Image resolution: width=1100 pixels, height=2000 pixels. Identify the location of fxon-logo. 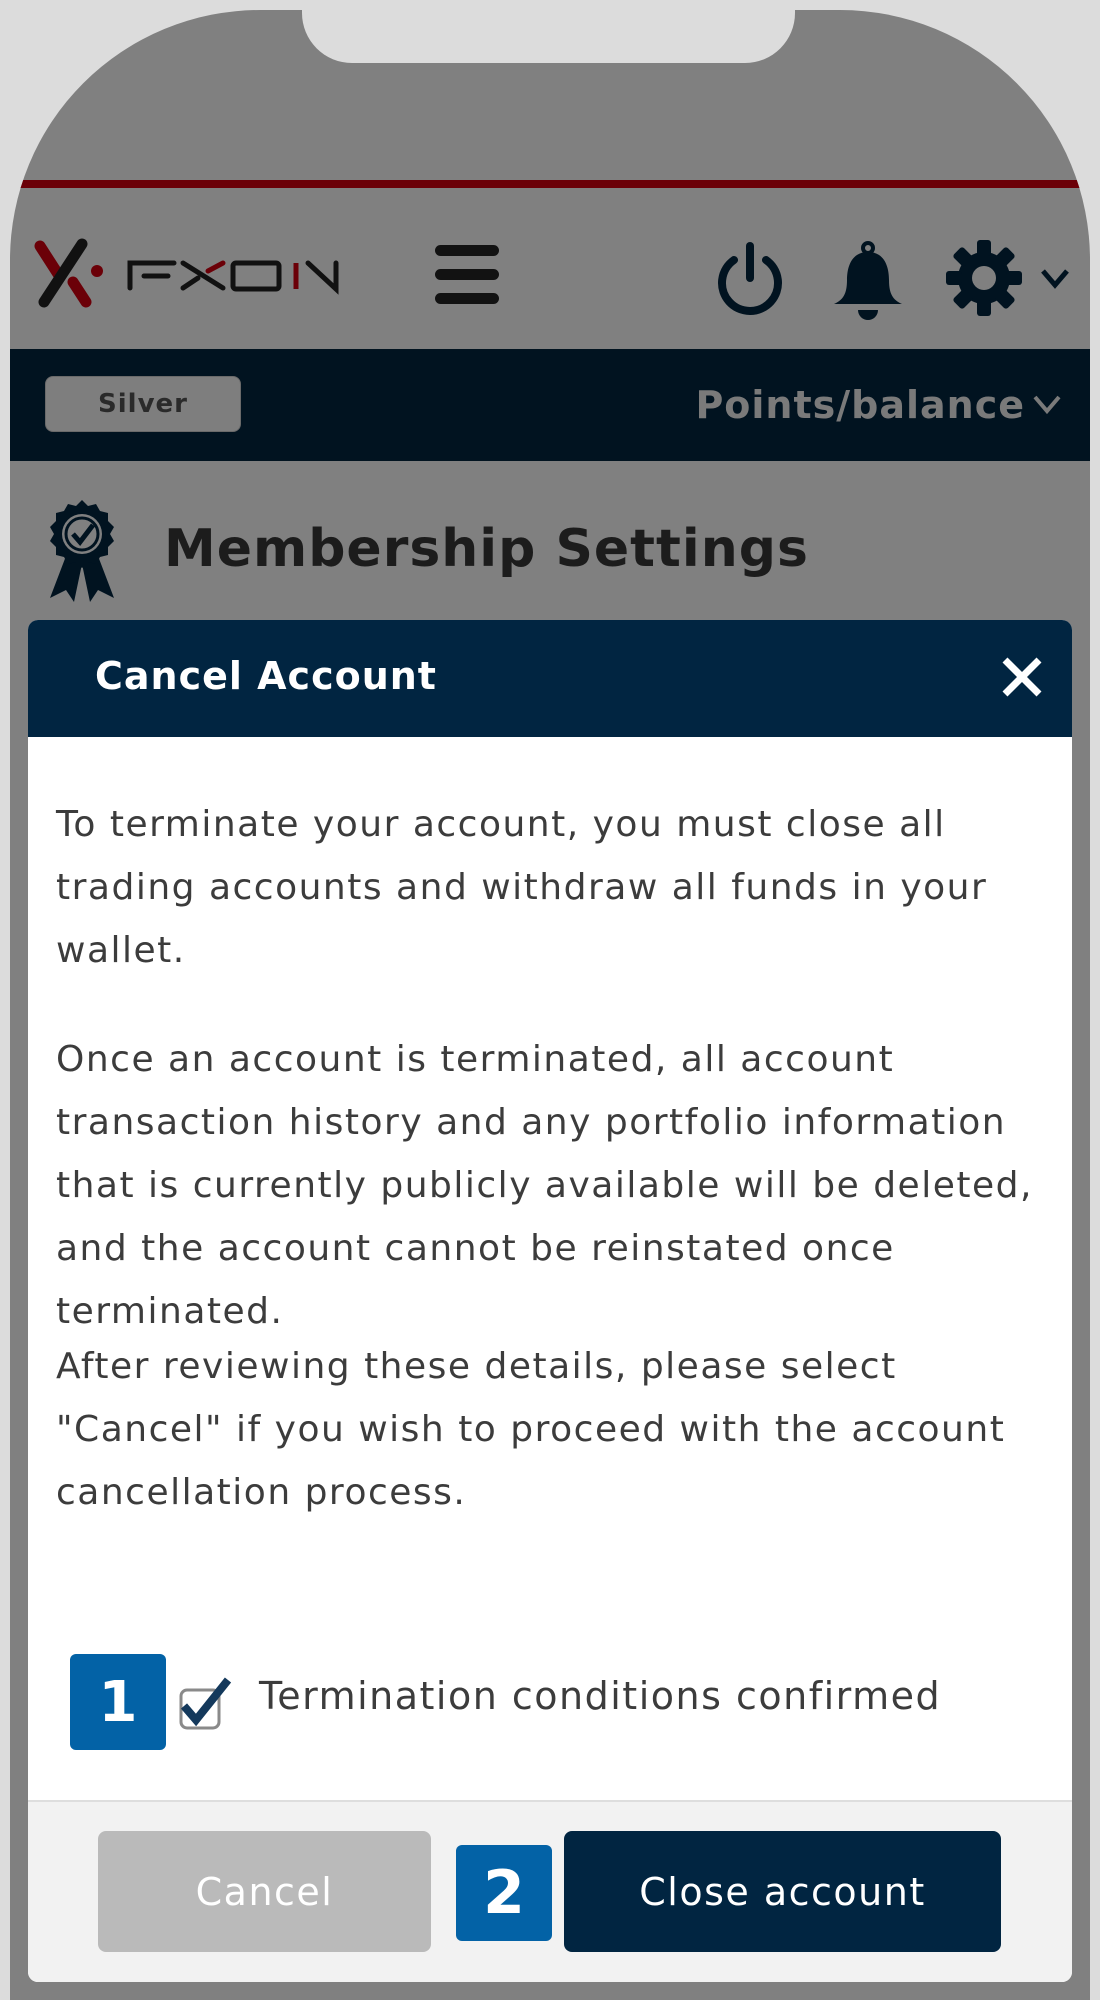
(203, 273).